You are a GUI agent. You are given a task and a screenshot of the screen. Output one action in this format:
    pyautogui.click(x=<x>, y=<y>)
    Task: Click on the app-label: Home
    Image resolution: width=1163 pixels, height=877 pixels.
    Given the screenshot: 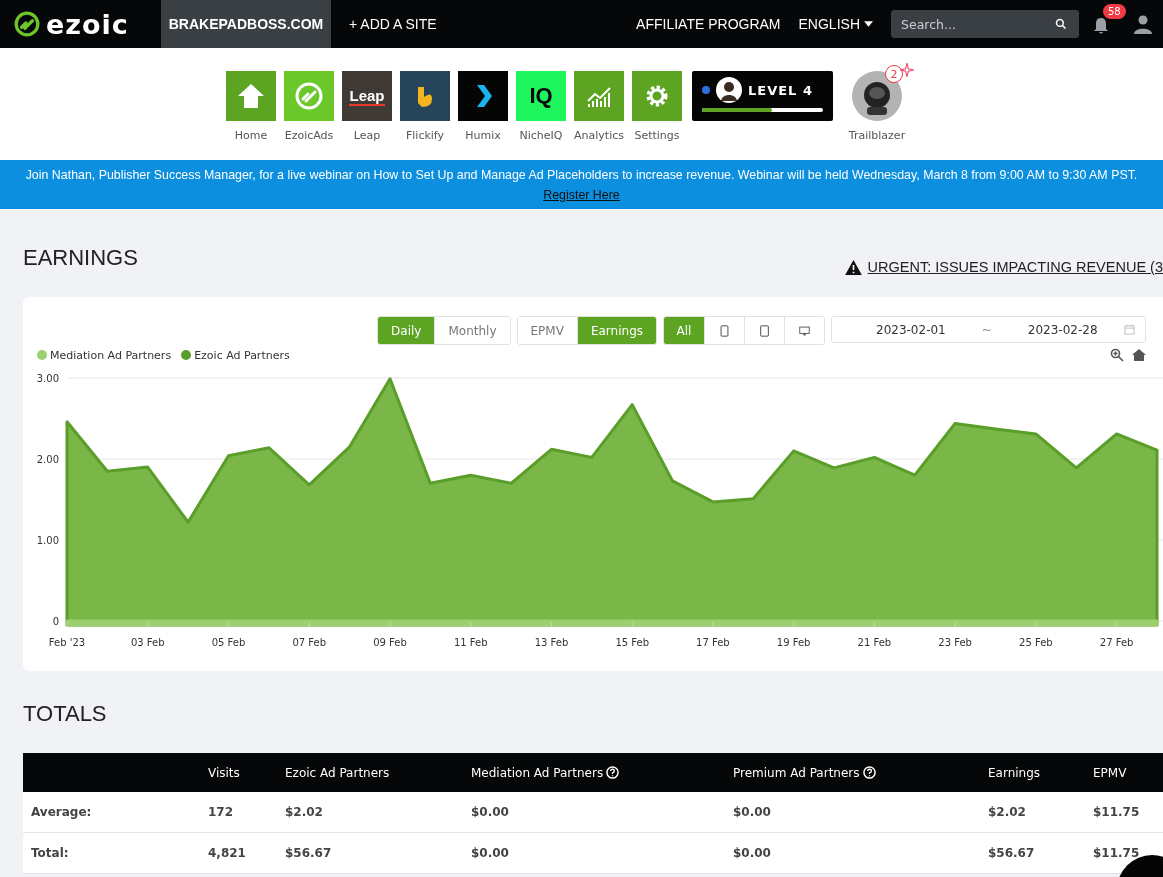 What is the action you would take?
    pyautogui.click(x=251, y=135)
    